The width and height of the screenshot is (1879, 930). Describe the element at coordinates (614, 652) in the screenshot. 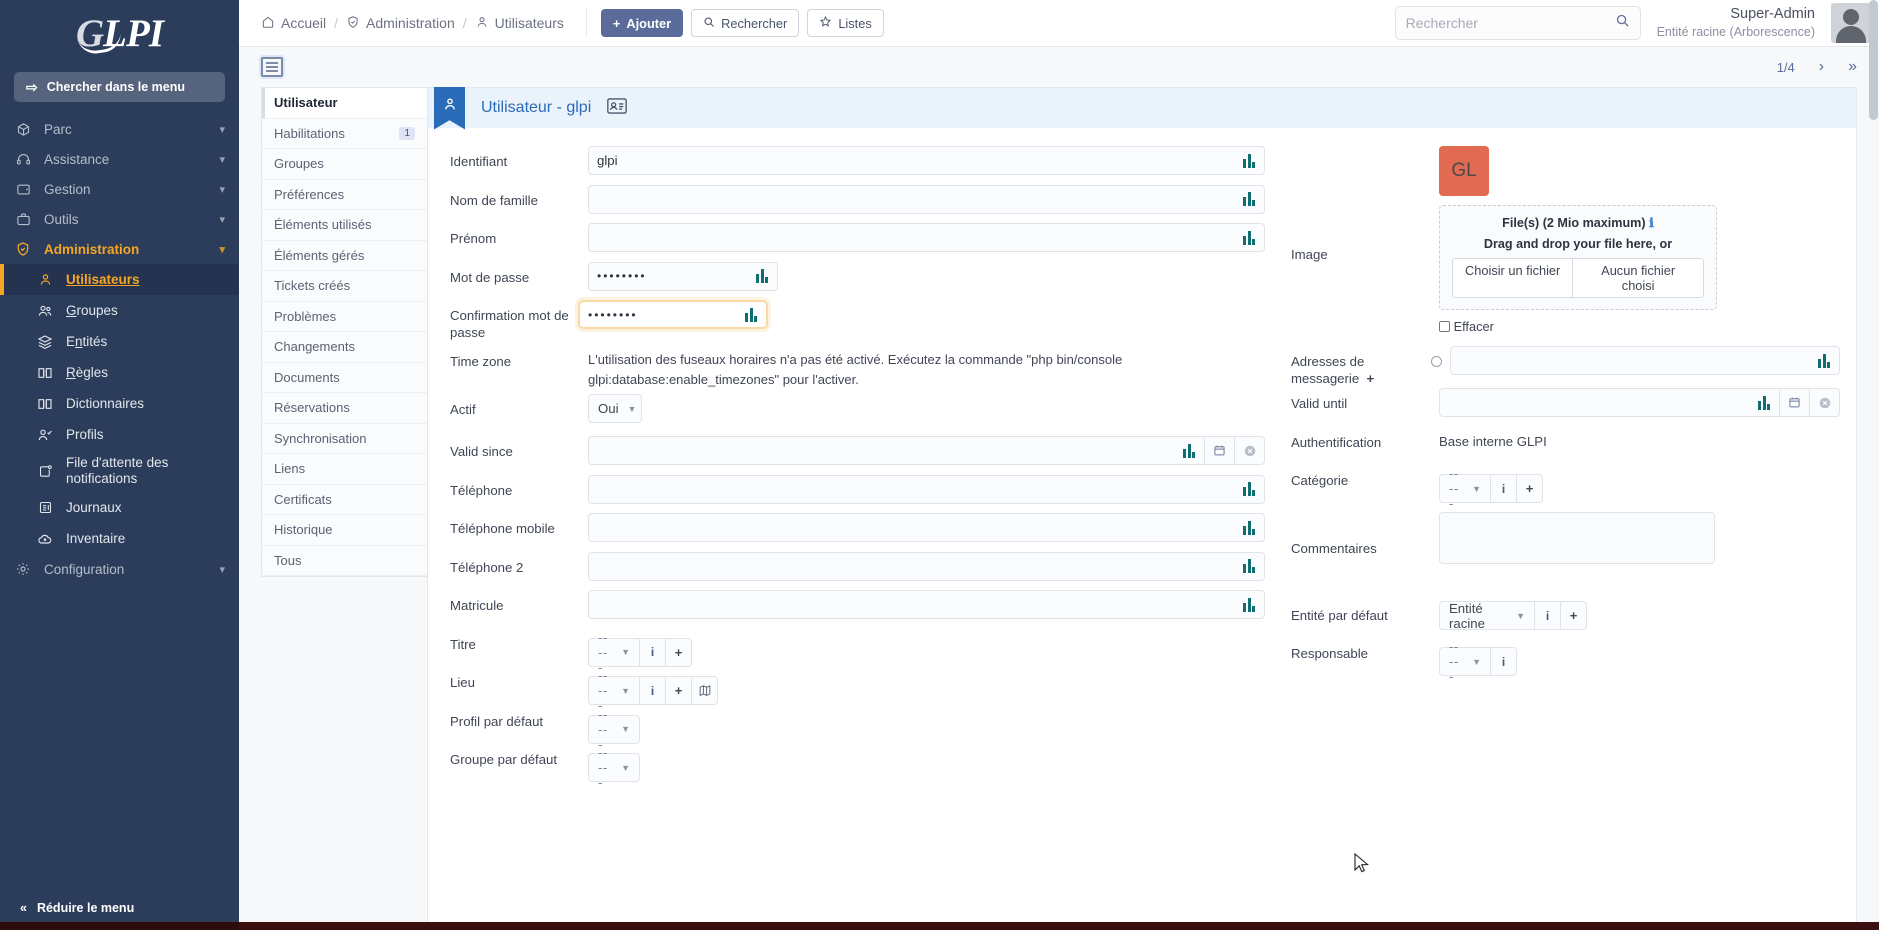

I see `titre-select: ----- ▼` at that location.